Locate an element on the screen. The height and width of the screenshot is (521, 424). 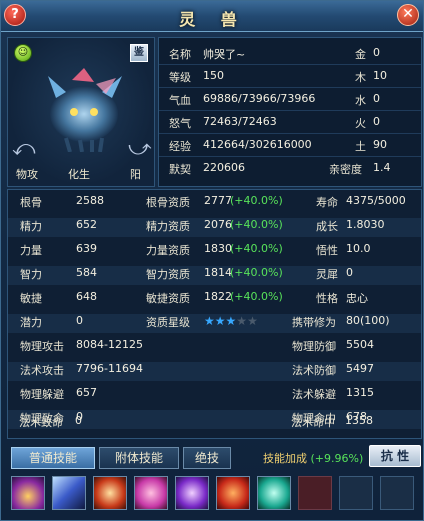
window-title: 灵 兽 is located at coordinates (213, 19).